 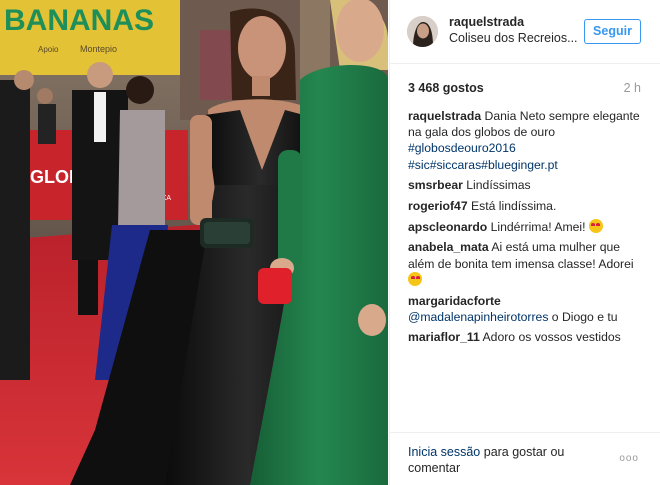 I want to click on avatar-image, so click(x=422, y=31).